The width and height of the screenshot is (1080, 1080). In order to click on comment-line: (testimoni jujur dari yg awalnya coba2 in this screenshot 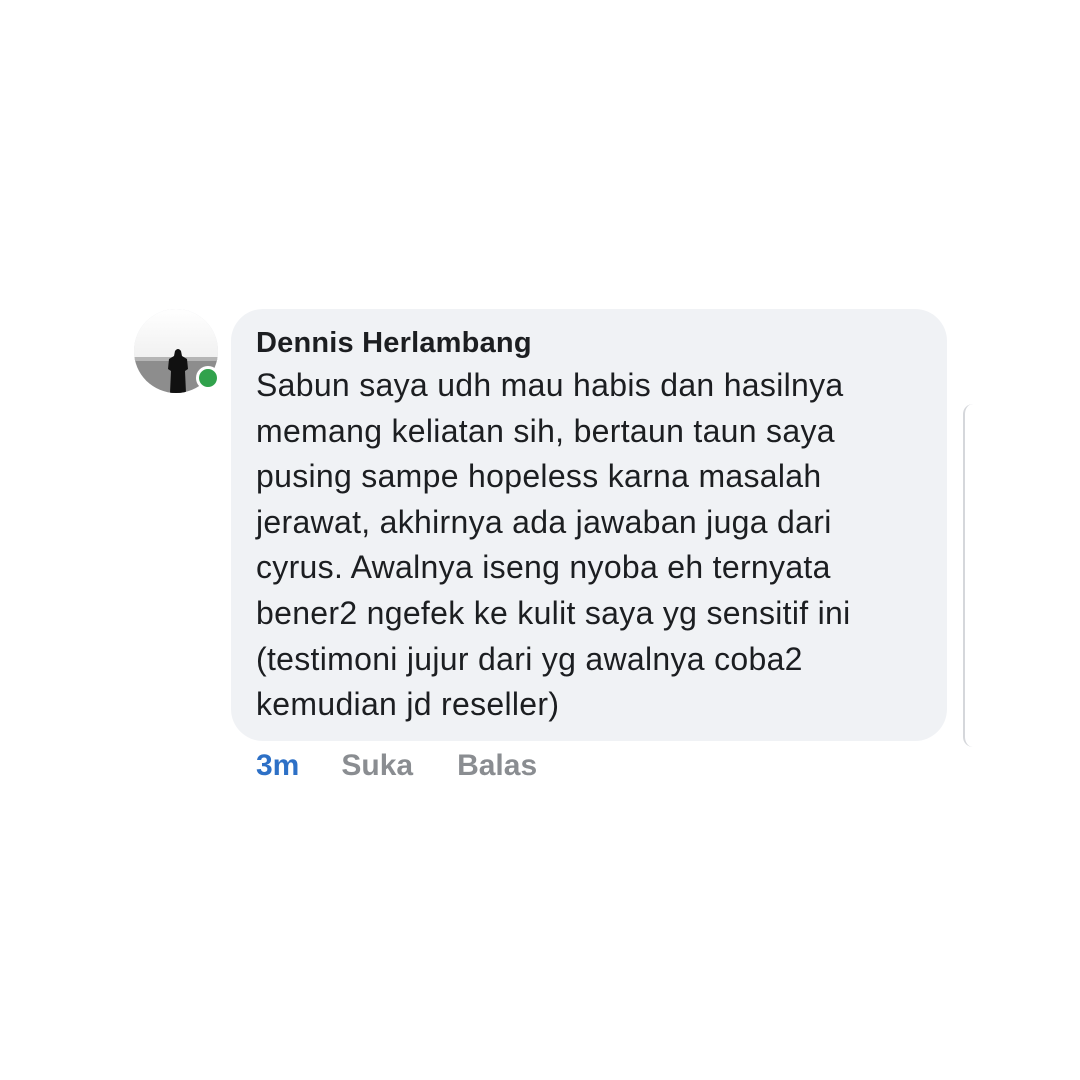, I will do `click(529, 658)`.